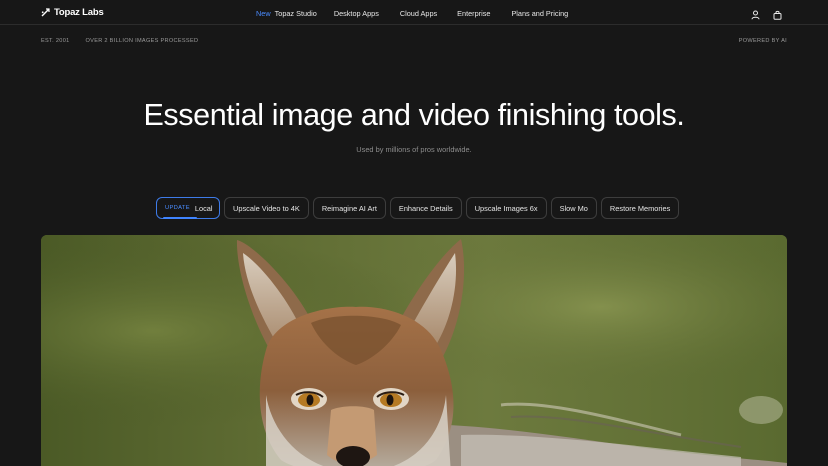 This screenshot has width=828, height=466. What do you see at coordinates (203, 208) in the screenshot?
I see `tab-label: Local` at bounding box center [203, 208].